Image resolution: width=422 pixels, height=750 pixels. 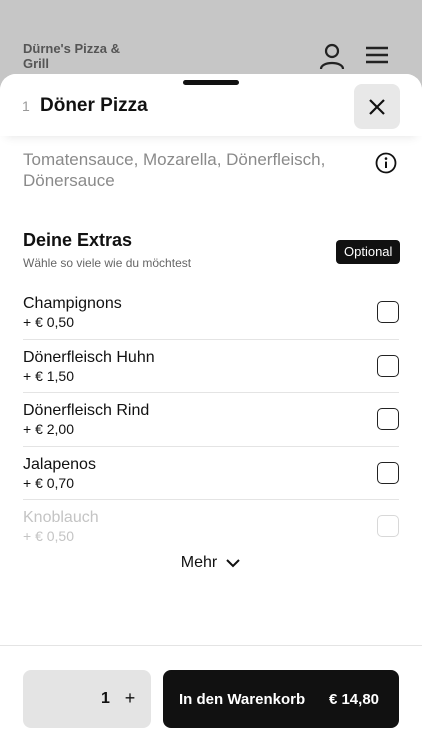 What do you see at coordinates (94, 105) in the screenshot?
I see `item-title: Döner Pizza` at bounding box center [94, 105].